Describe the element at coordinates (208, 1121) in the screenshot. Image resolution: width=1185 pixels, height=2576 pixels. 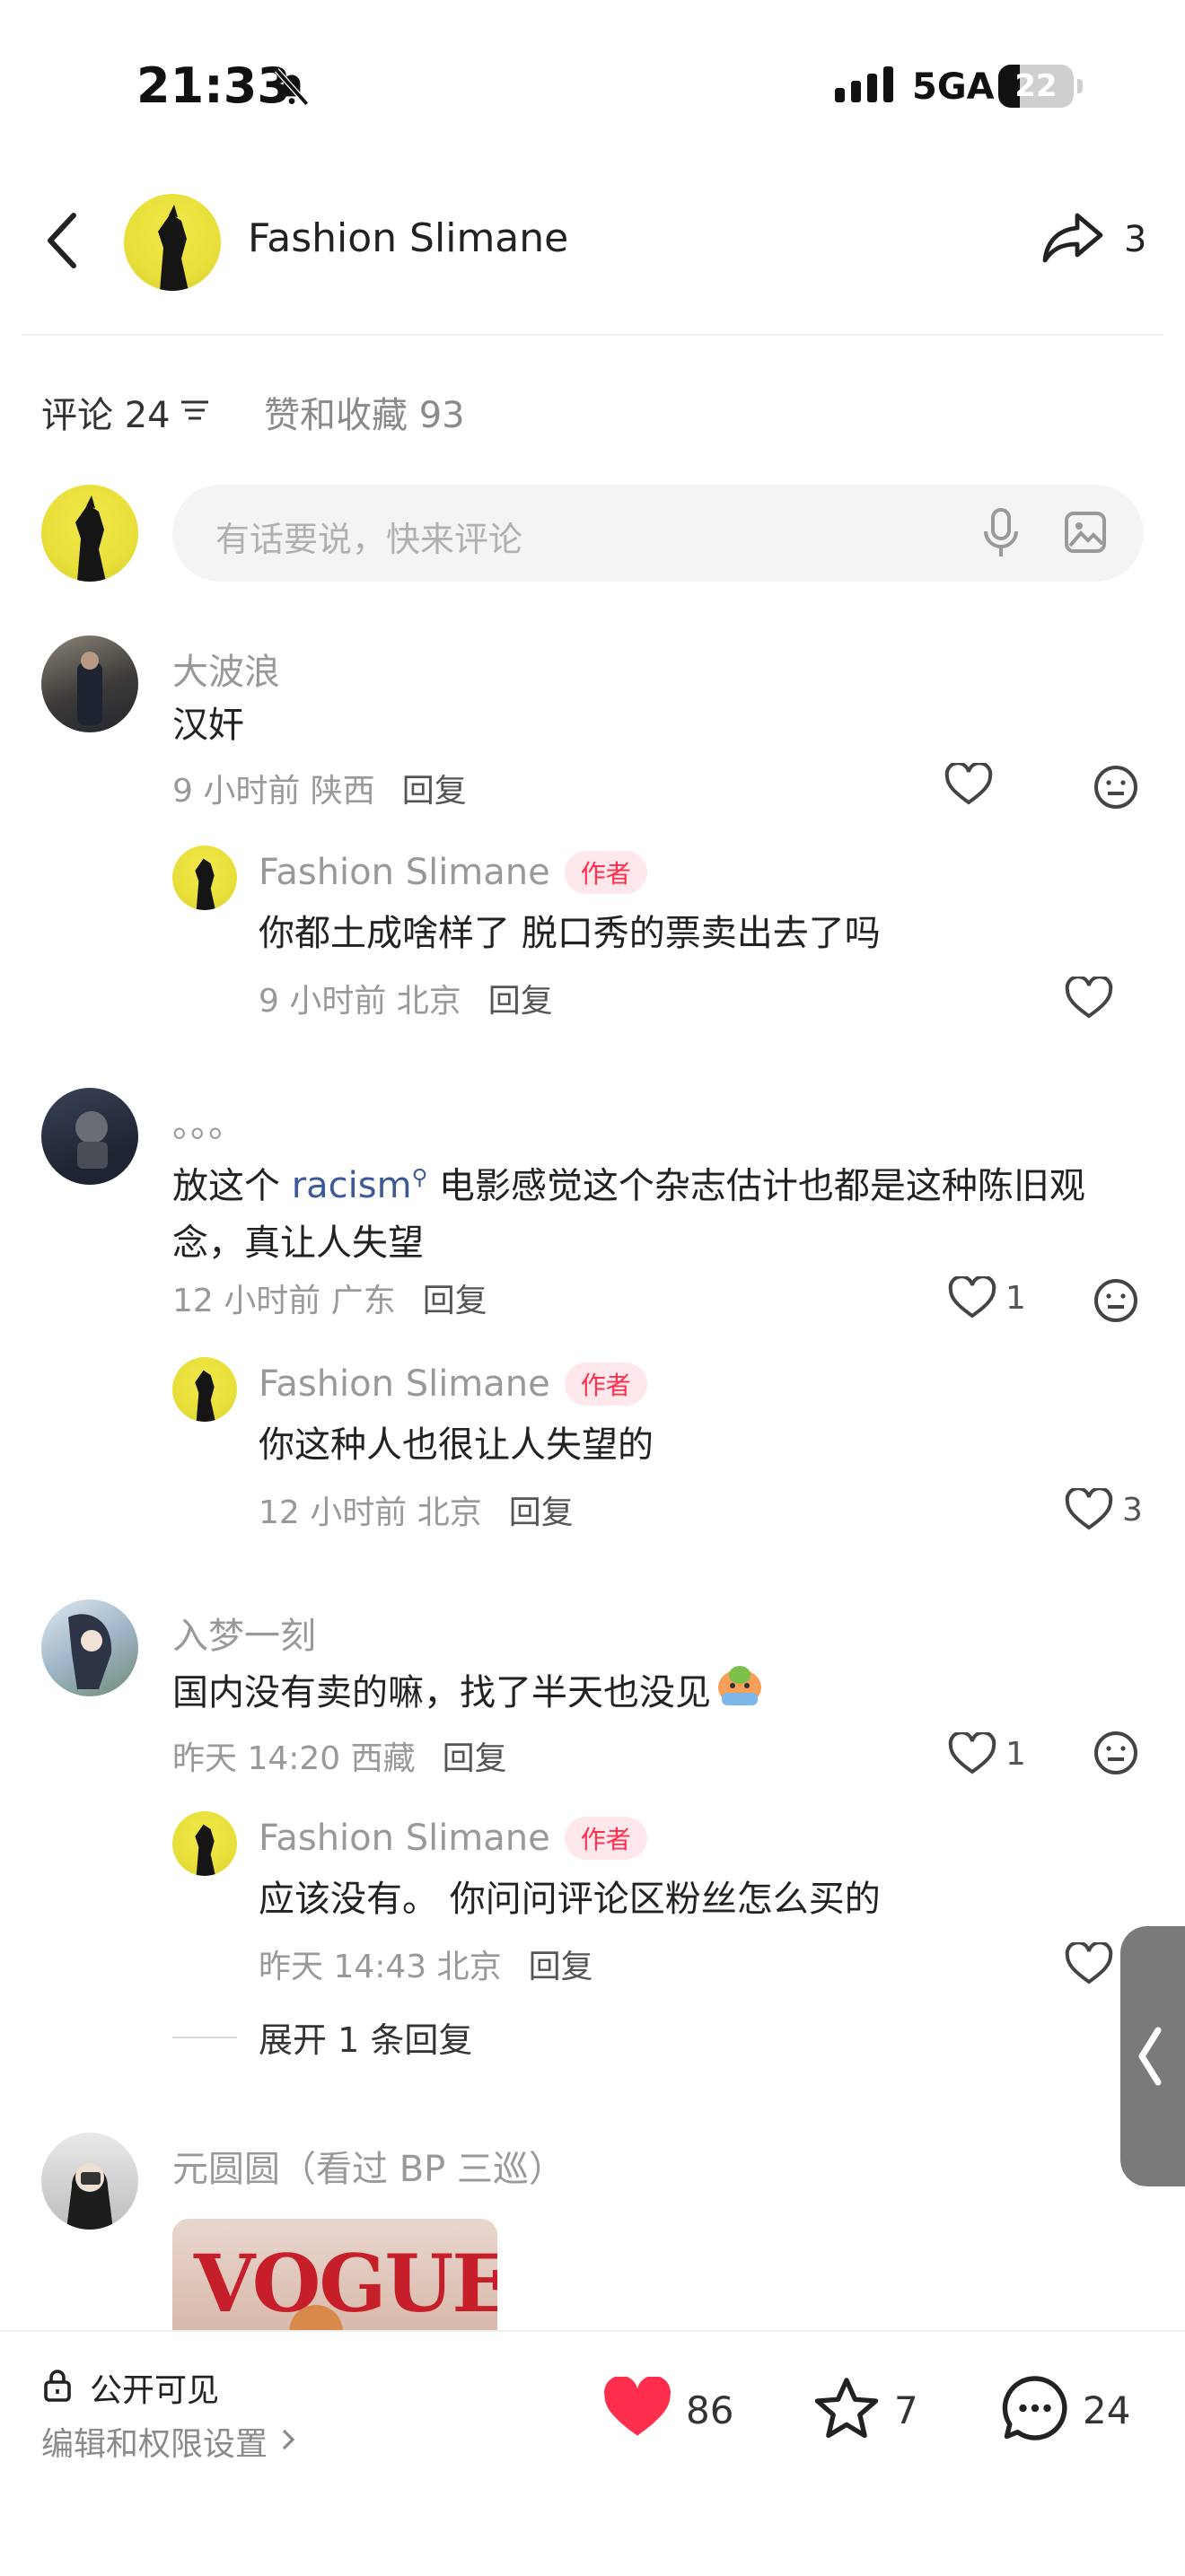
I see `commenter-name: 。。。` at that location.